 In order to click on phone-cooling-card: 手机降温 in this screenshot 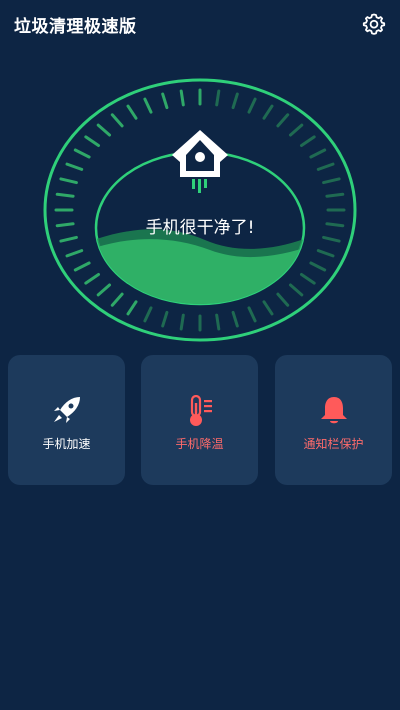, I will do `click(199, 420)`.